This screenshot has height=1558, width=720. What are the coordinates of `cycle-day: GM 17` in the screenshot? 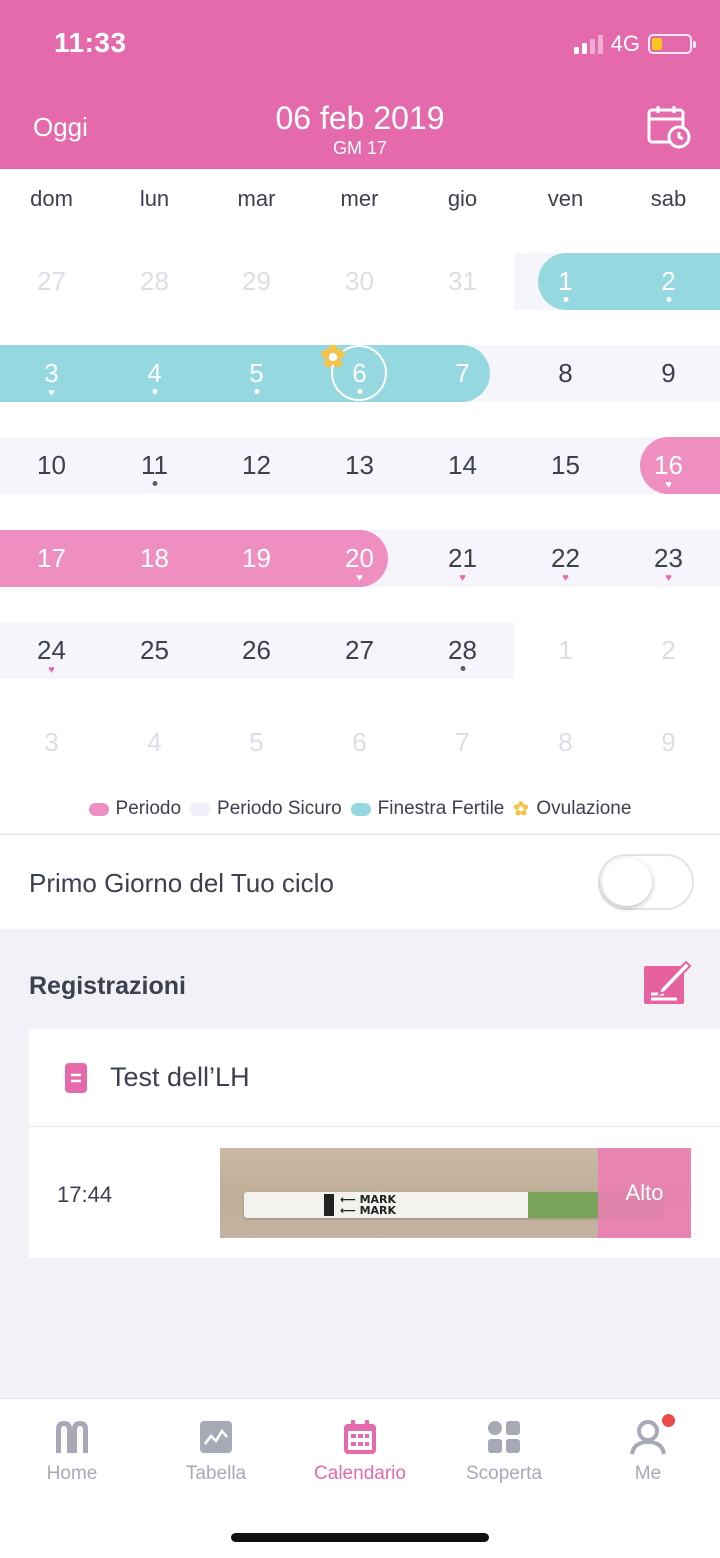 It's located at (360, 148).